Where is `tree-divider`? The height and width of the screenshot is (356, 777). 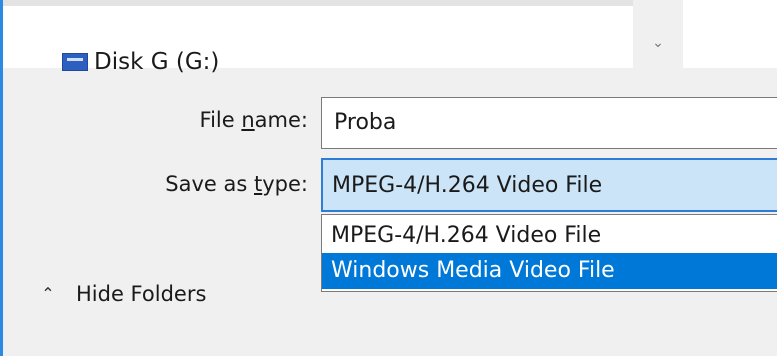
tree-divider is located at coordinates (318, 3).